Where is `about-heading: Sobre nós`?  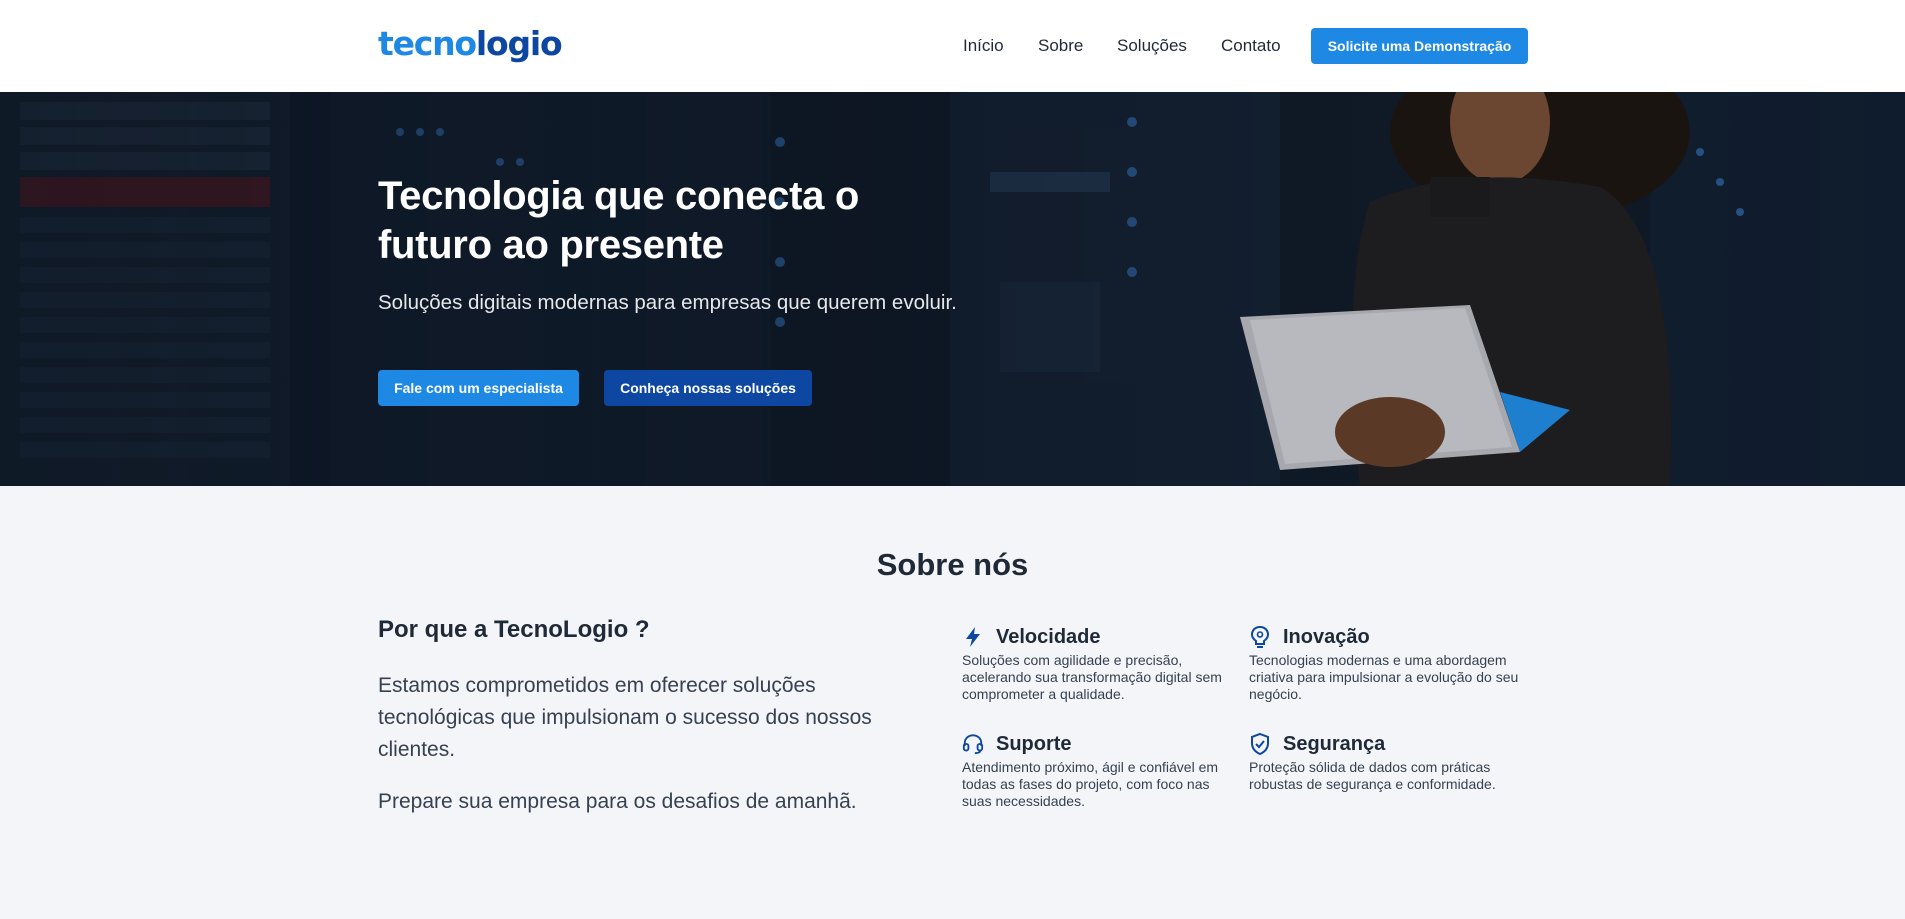
about-heading: Sobre nós is located at coordinates (952, 564).